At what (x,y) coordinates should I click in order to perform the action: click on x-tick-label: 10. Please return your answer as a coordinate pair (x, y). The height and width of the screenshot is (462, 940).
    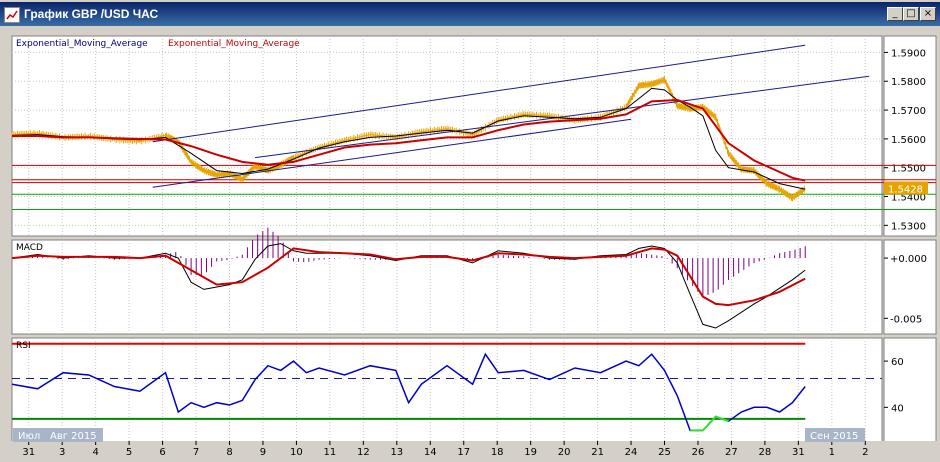
    Looking at the image, I should click on (296, 452).